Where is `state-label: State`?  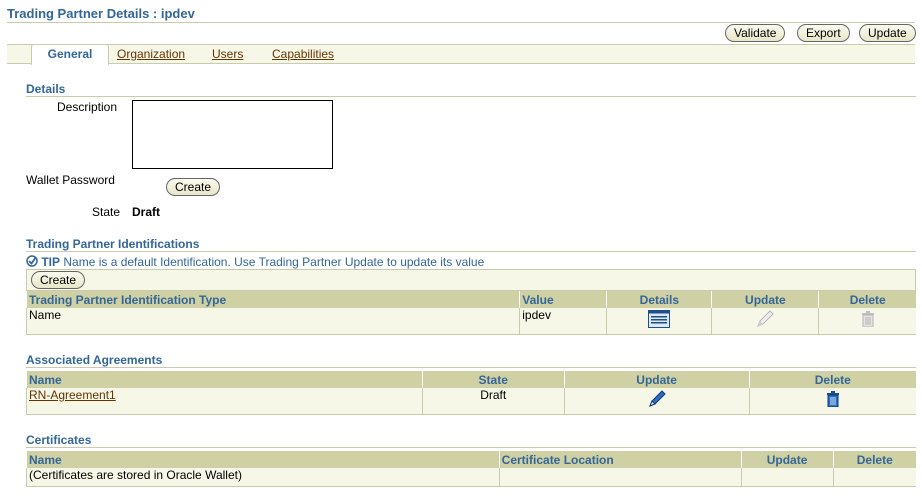
state-label: State is located at coordinates (106, 212).